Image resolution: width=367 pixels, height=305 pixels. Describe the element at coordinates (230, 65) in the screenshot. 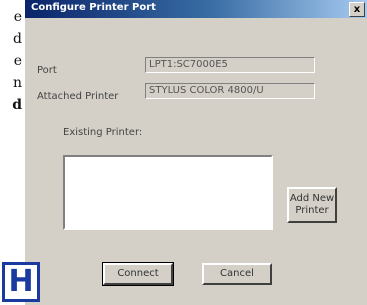

I see `port-field: LPT1:SC7000E5` at that location.